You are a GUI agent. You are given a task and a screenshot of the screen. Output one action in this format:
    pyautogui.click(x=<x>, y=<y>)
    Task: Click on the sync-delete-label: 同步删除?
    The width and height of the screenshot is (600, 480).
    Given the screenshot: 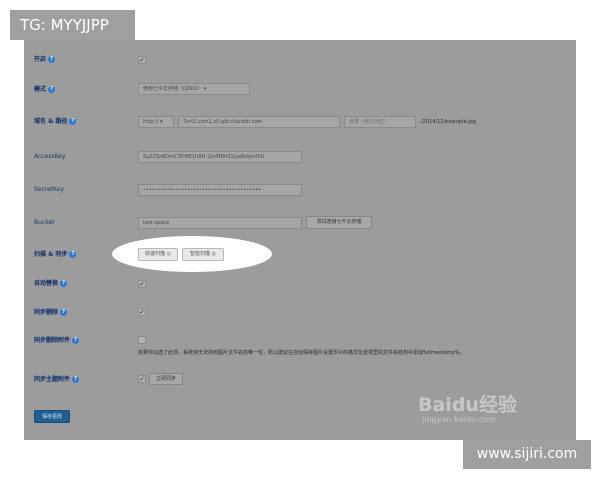 What is the action you would take?
    pyautogui.click(x=51, y=313)
    